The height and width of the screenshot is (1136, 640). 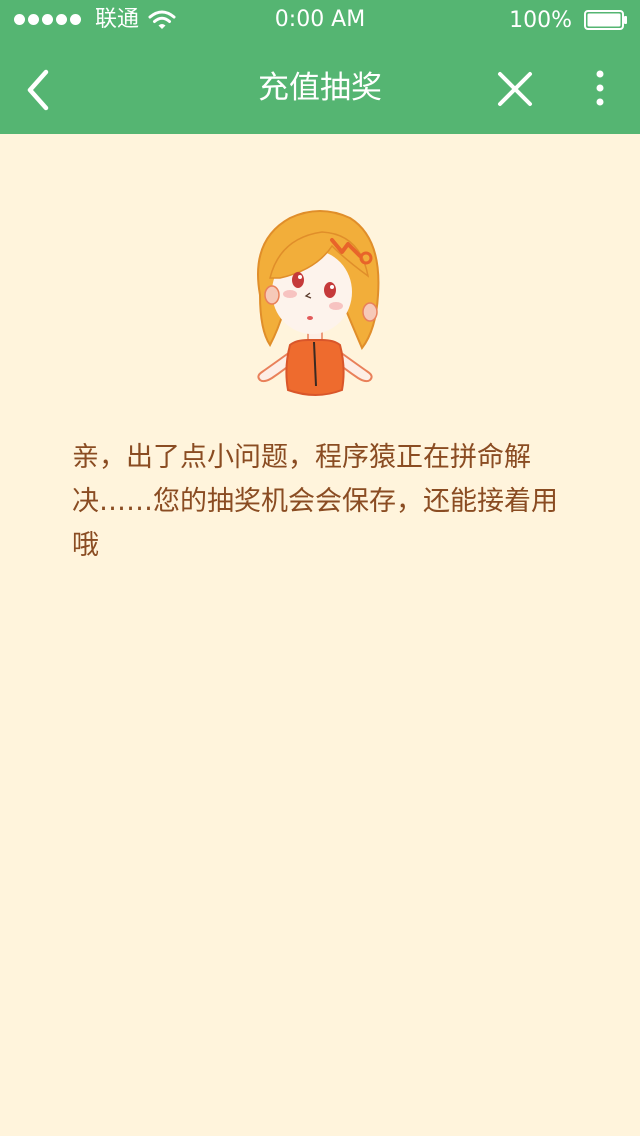 I want to click on error-message: 亲，出了点小问题，程序猿正在拼命解决……您的抽奖机会会保存，还能接着用哦, so click(x=315, y=501).